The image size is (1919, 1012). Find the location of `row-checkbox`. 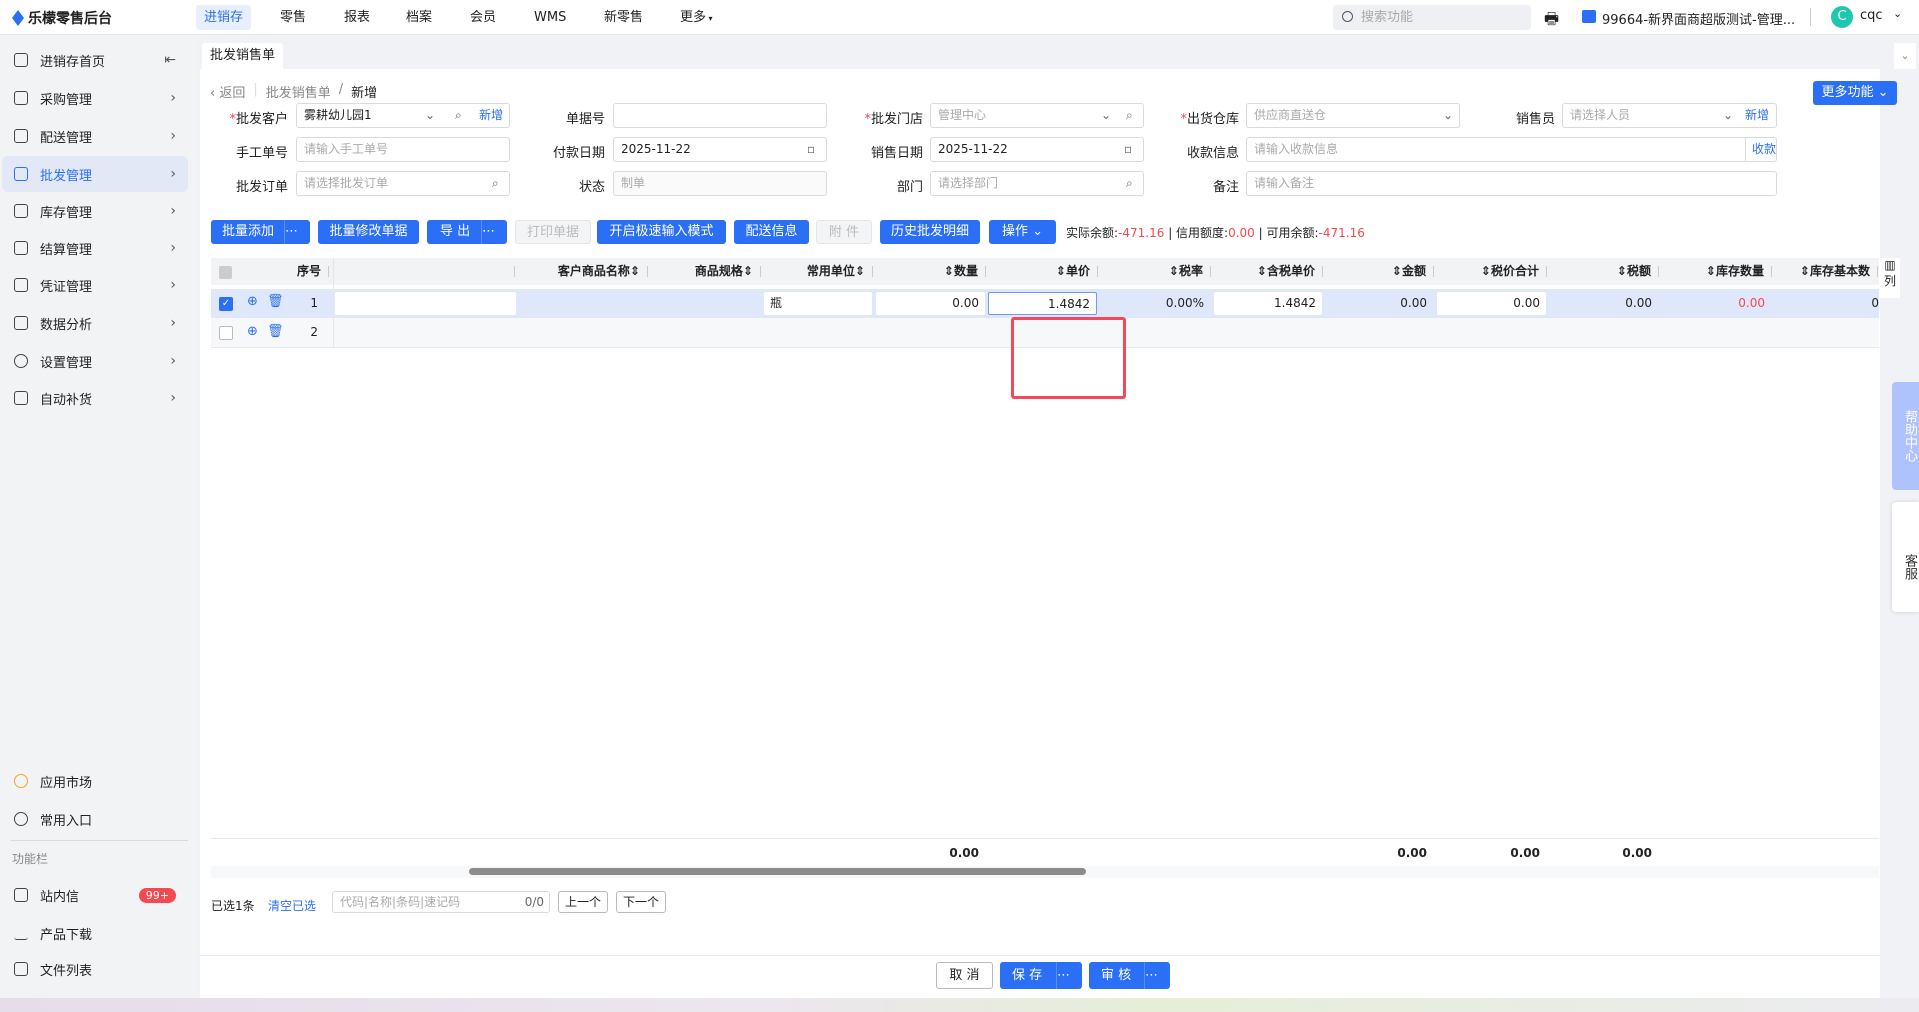

row-checkbox is located at coordinates (226, 333).